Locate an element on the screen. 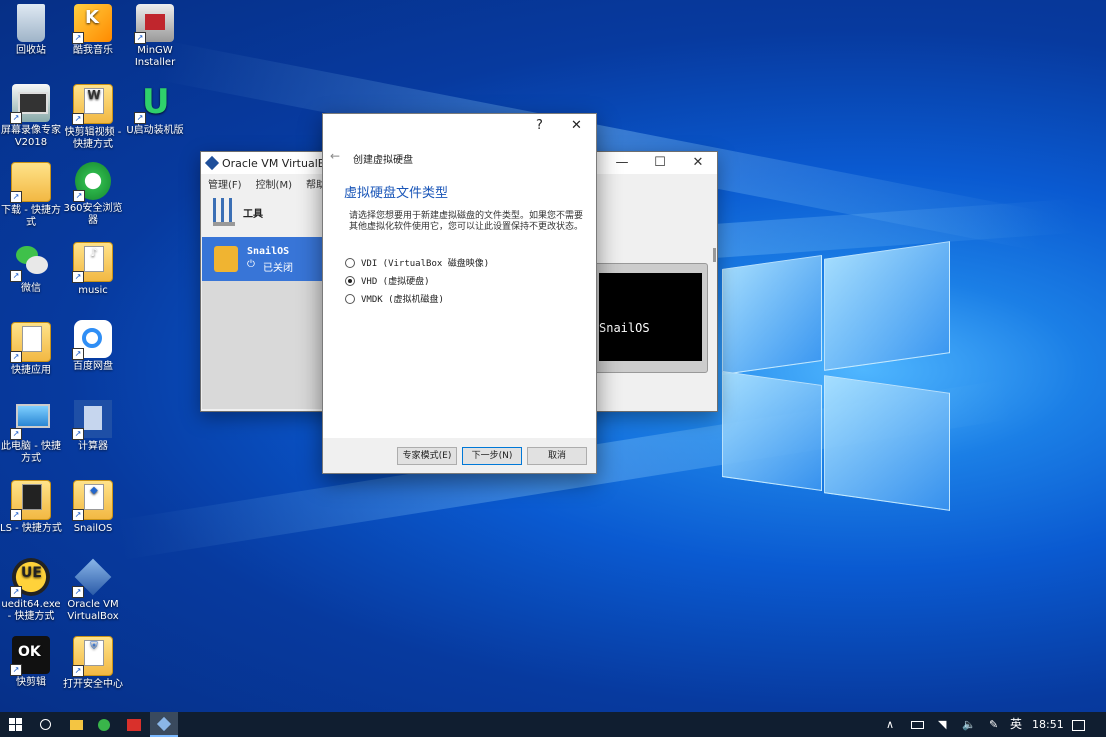 This screenshot has width=1106, height=737. desktop-icon-wechat: ↗ 微信 is located at coordinates (31, 268).